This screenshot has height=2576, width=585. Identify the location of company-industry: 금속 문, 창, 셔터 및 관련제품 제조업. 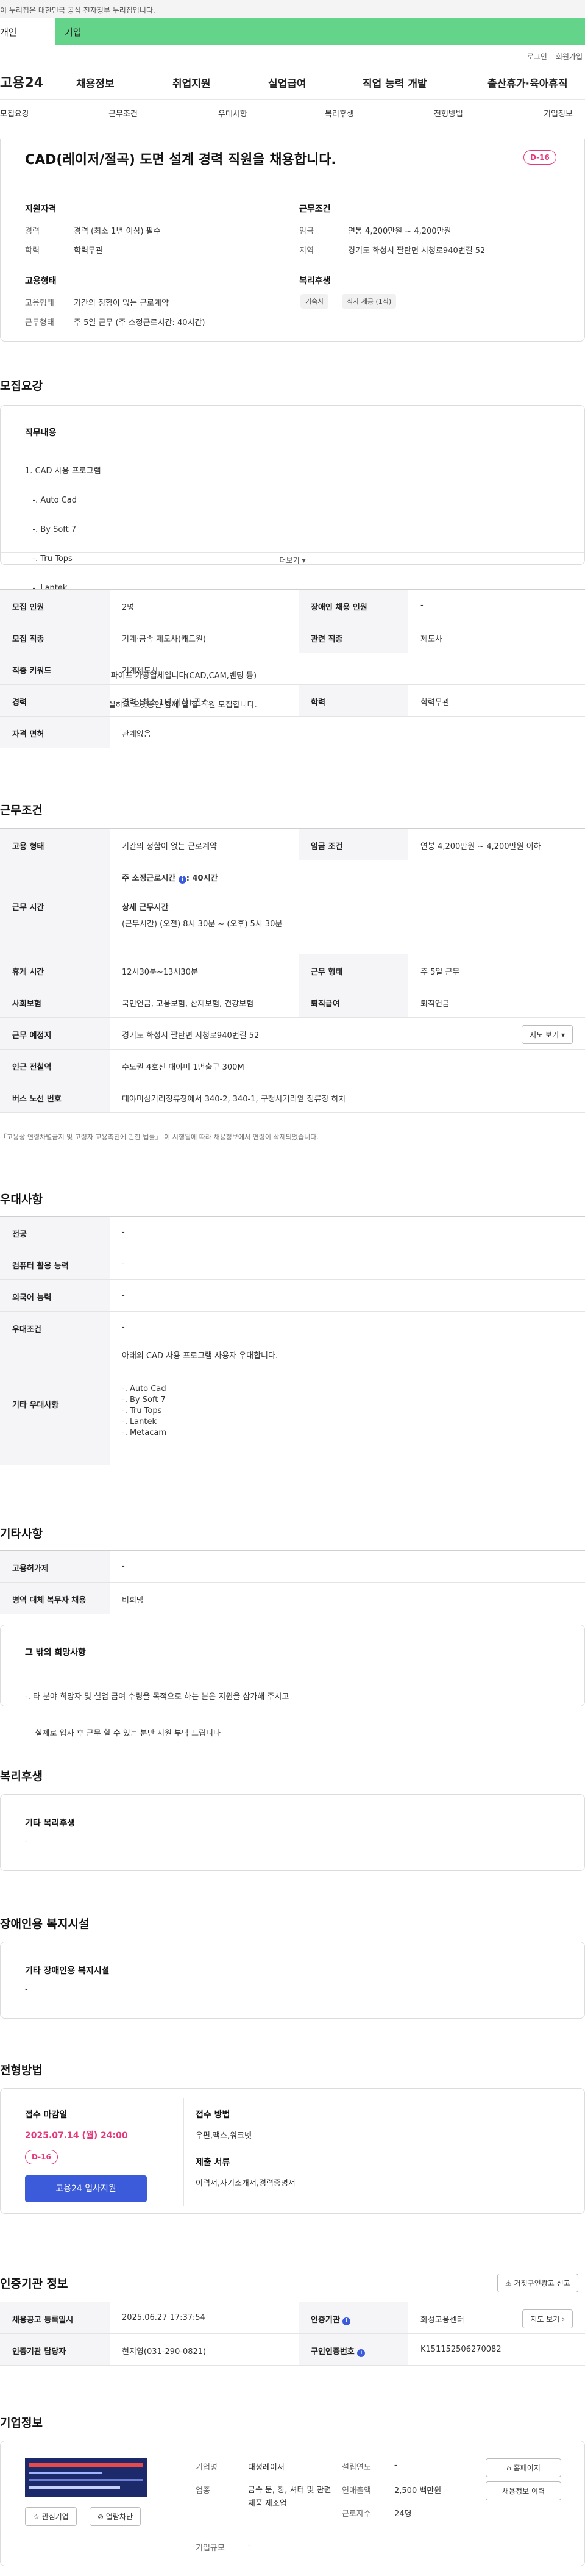
(290, 2497).